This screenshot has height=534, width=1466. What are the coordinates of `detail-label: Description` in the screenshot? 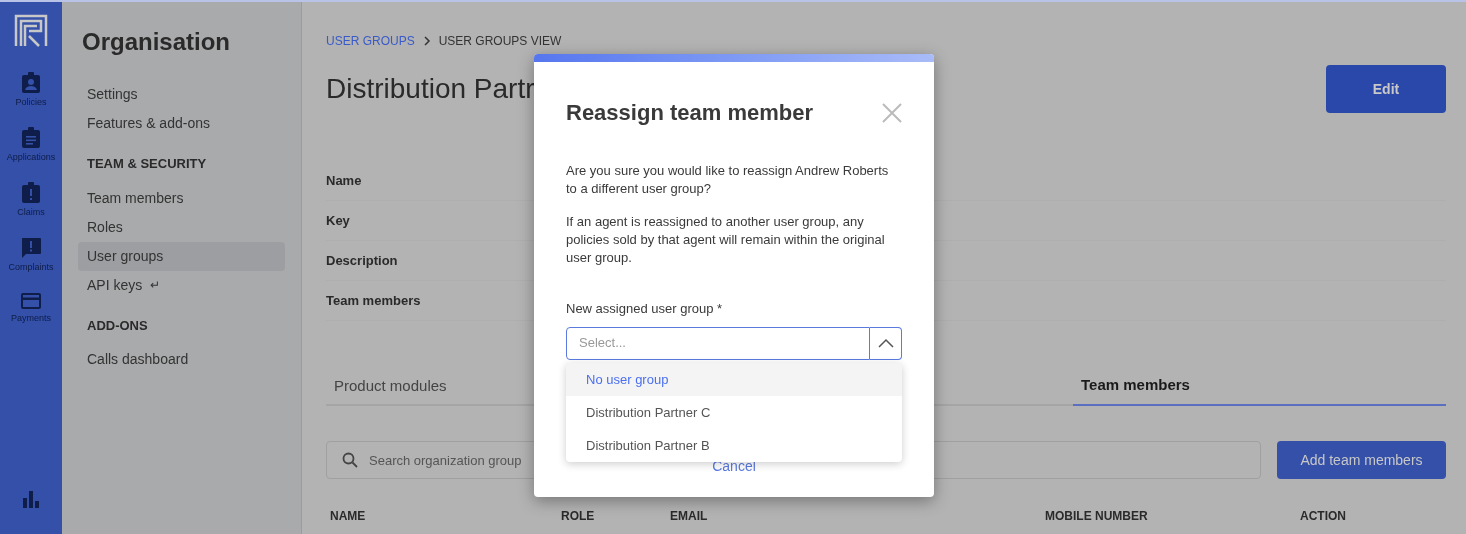 It's located at (362, 260).